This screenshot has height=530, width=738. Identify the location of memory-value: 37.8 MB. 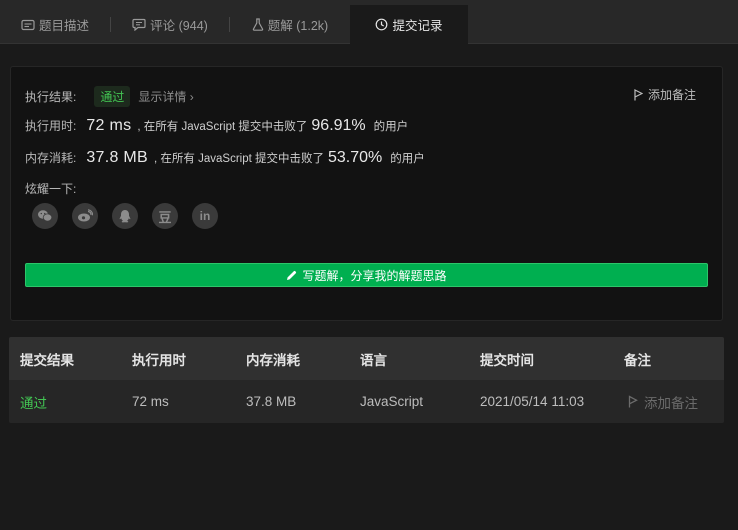
(117, 157).